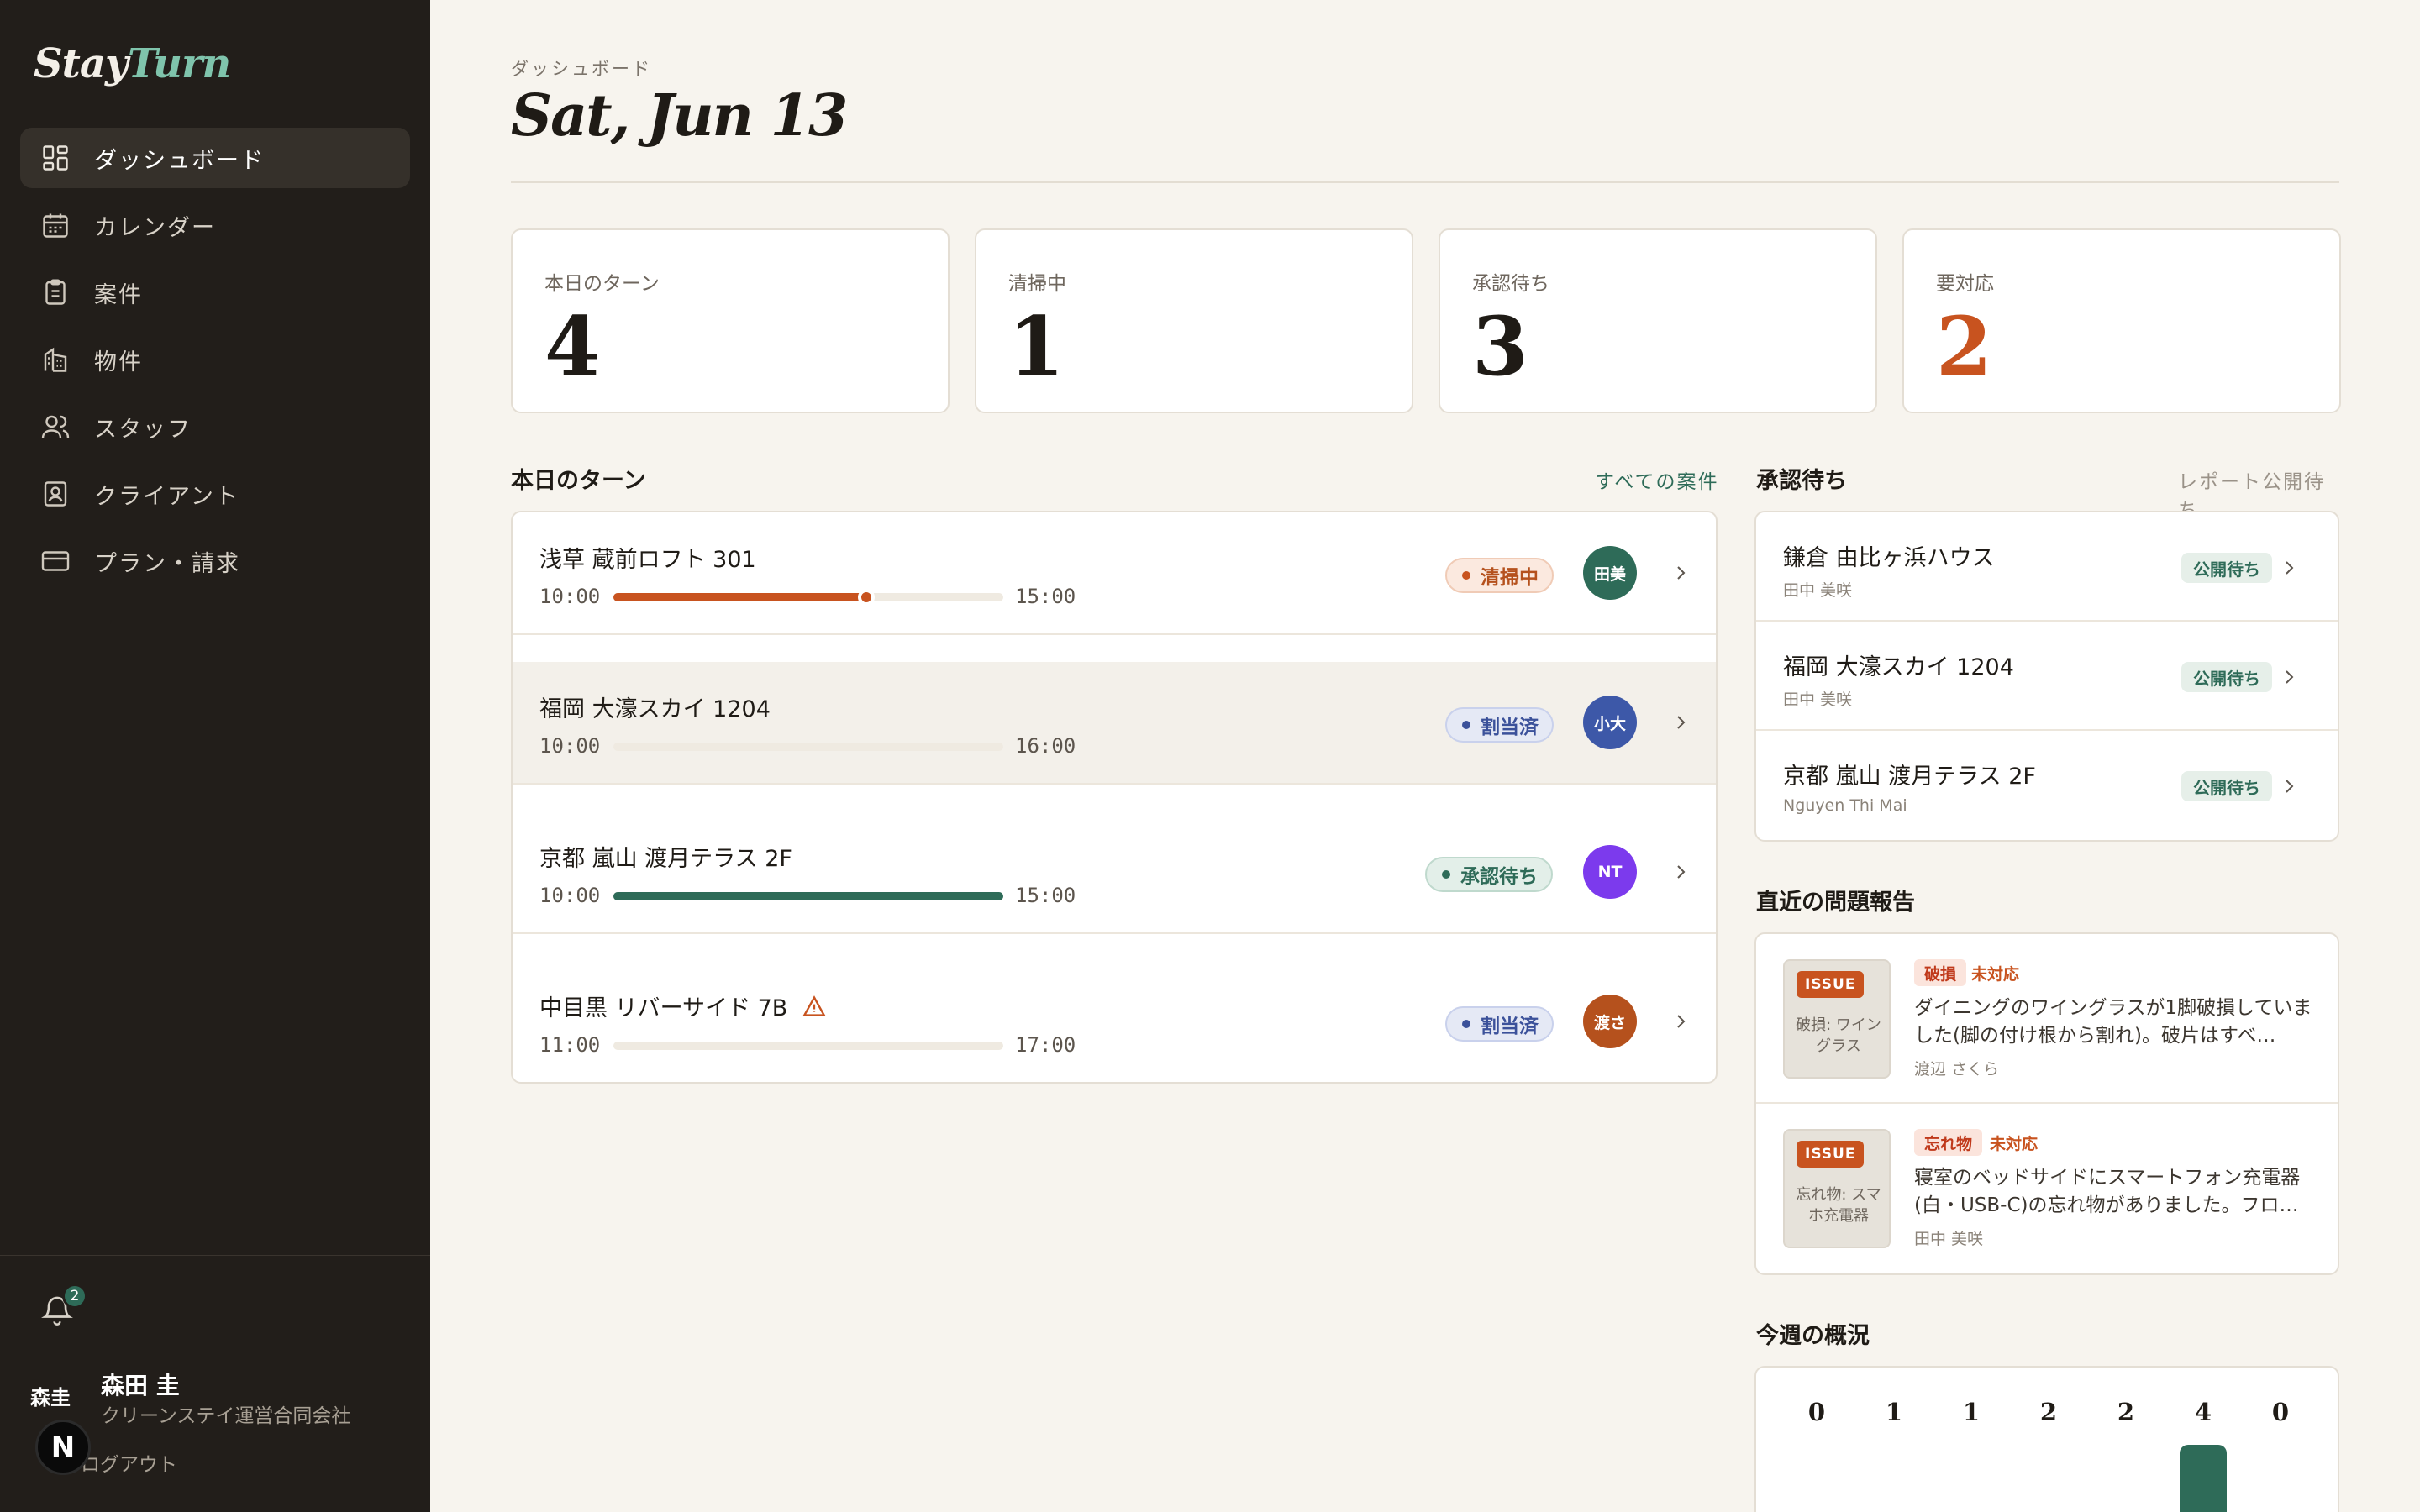 This screenshot has height=1512, width=2420. Describe the element at coordinates (1801, 481) in the screenshot. I see `section-title-approvals: 承認待ち` at that location.